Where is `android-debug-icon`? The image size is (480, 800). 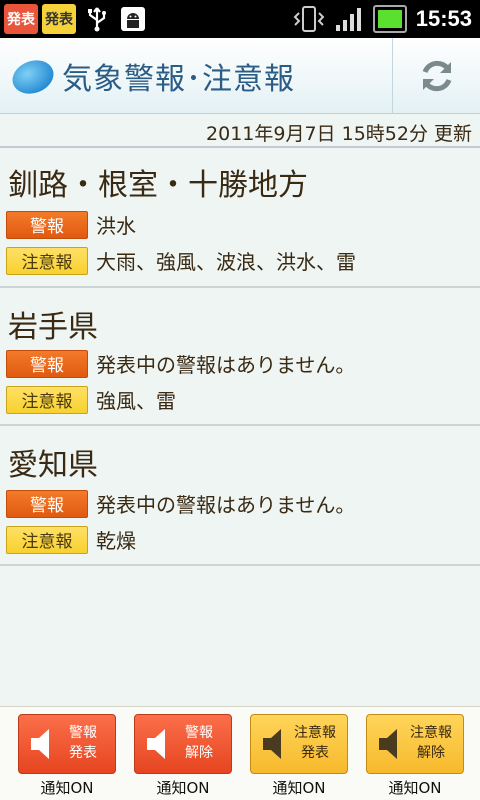
android-debug-icon is located at coordinates (133, 19).